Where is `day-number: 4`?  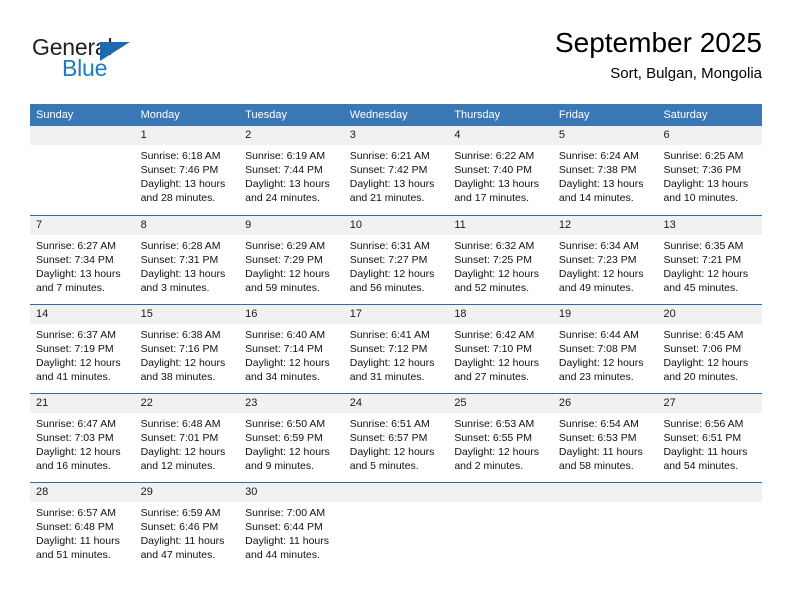
day-number: 4 is located at coordinates (500, 135).